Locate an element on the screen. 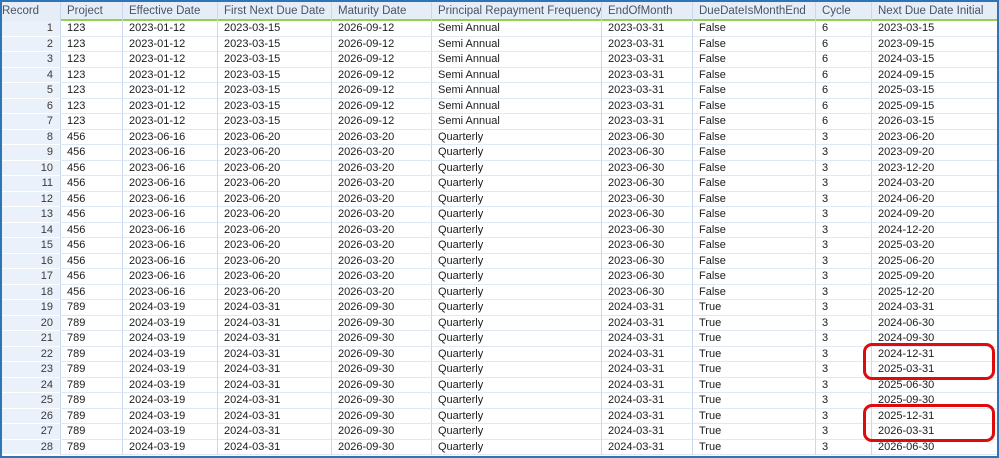 The height and width of the screenshot is (458, 999). column-header-effective-date: Effective Date is located at coordinates (169, 11).